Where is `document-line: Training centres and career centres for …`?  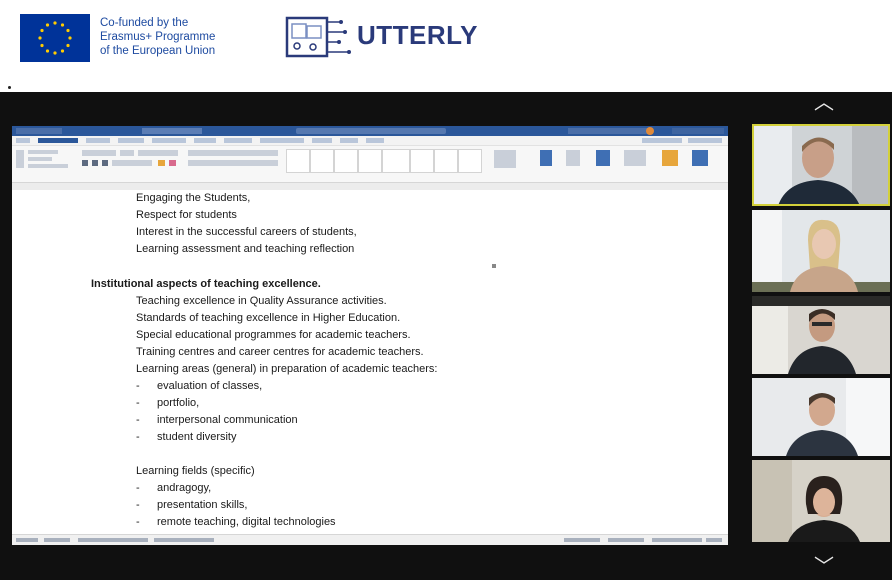
document-line: Training centres and career centres for … is located at coordinates (280, 352).